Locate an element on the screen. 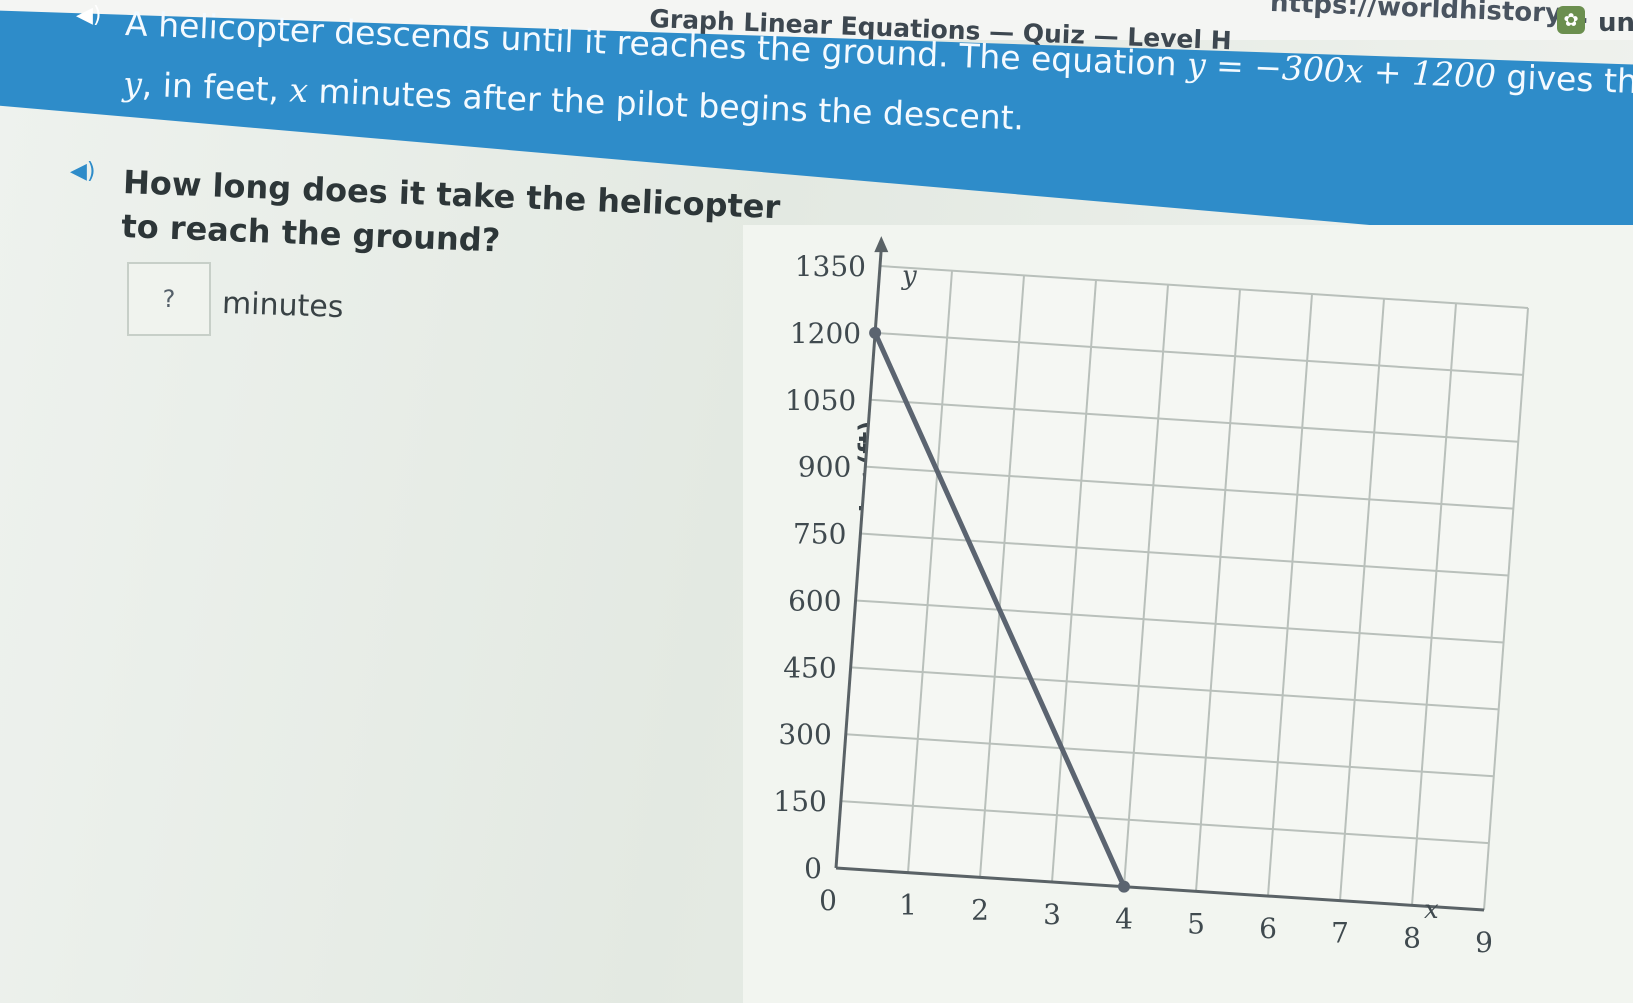 The height and width of the screenshot is (1003, 1633). y-tick-label: 300 is located at coordinates (804, 734).